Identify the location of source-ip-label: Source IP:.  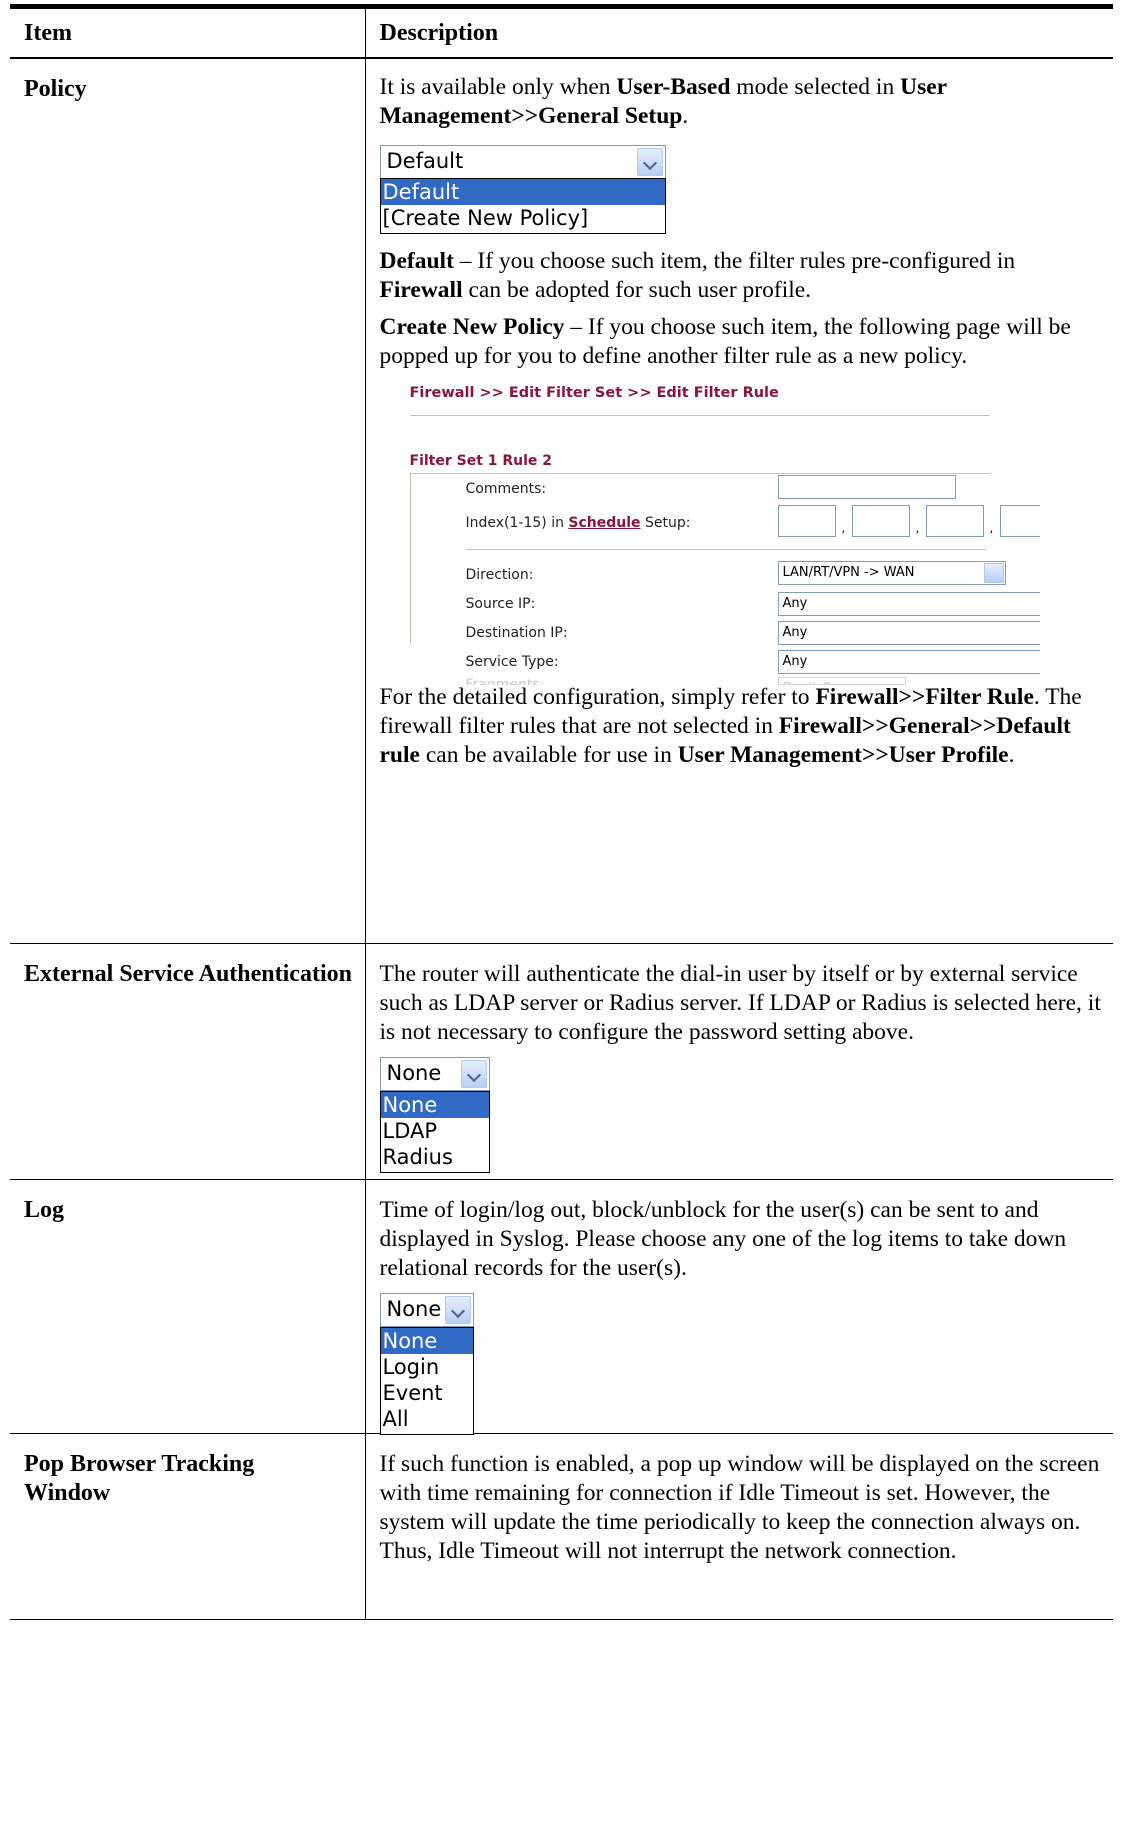
(500, 604).